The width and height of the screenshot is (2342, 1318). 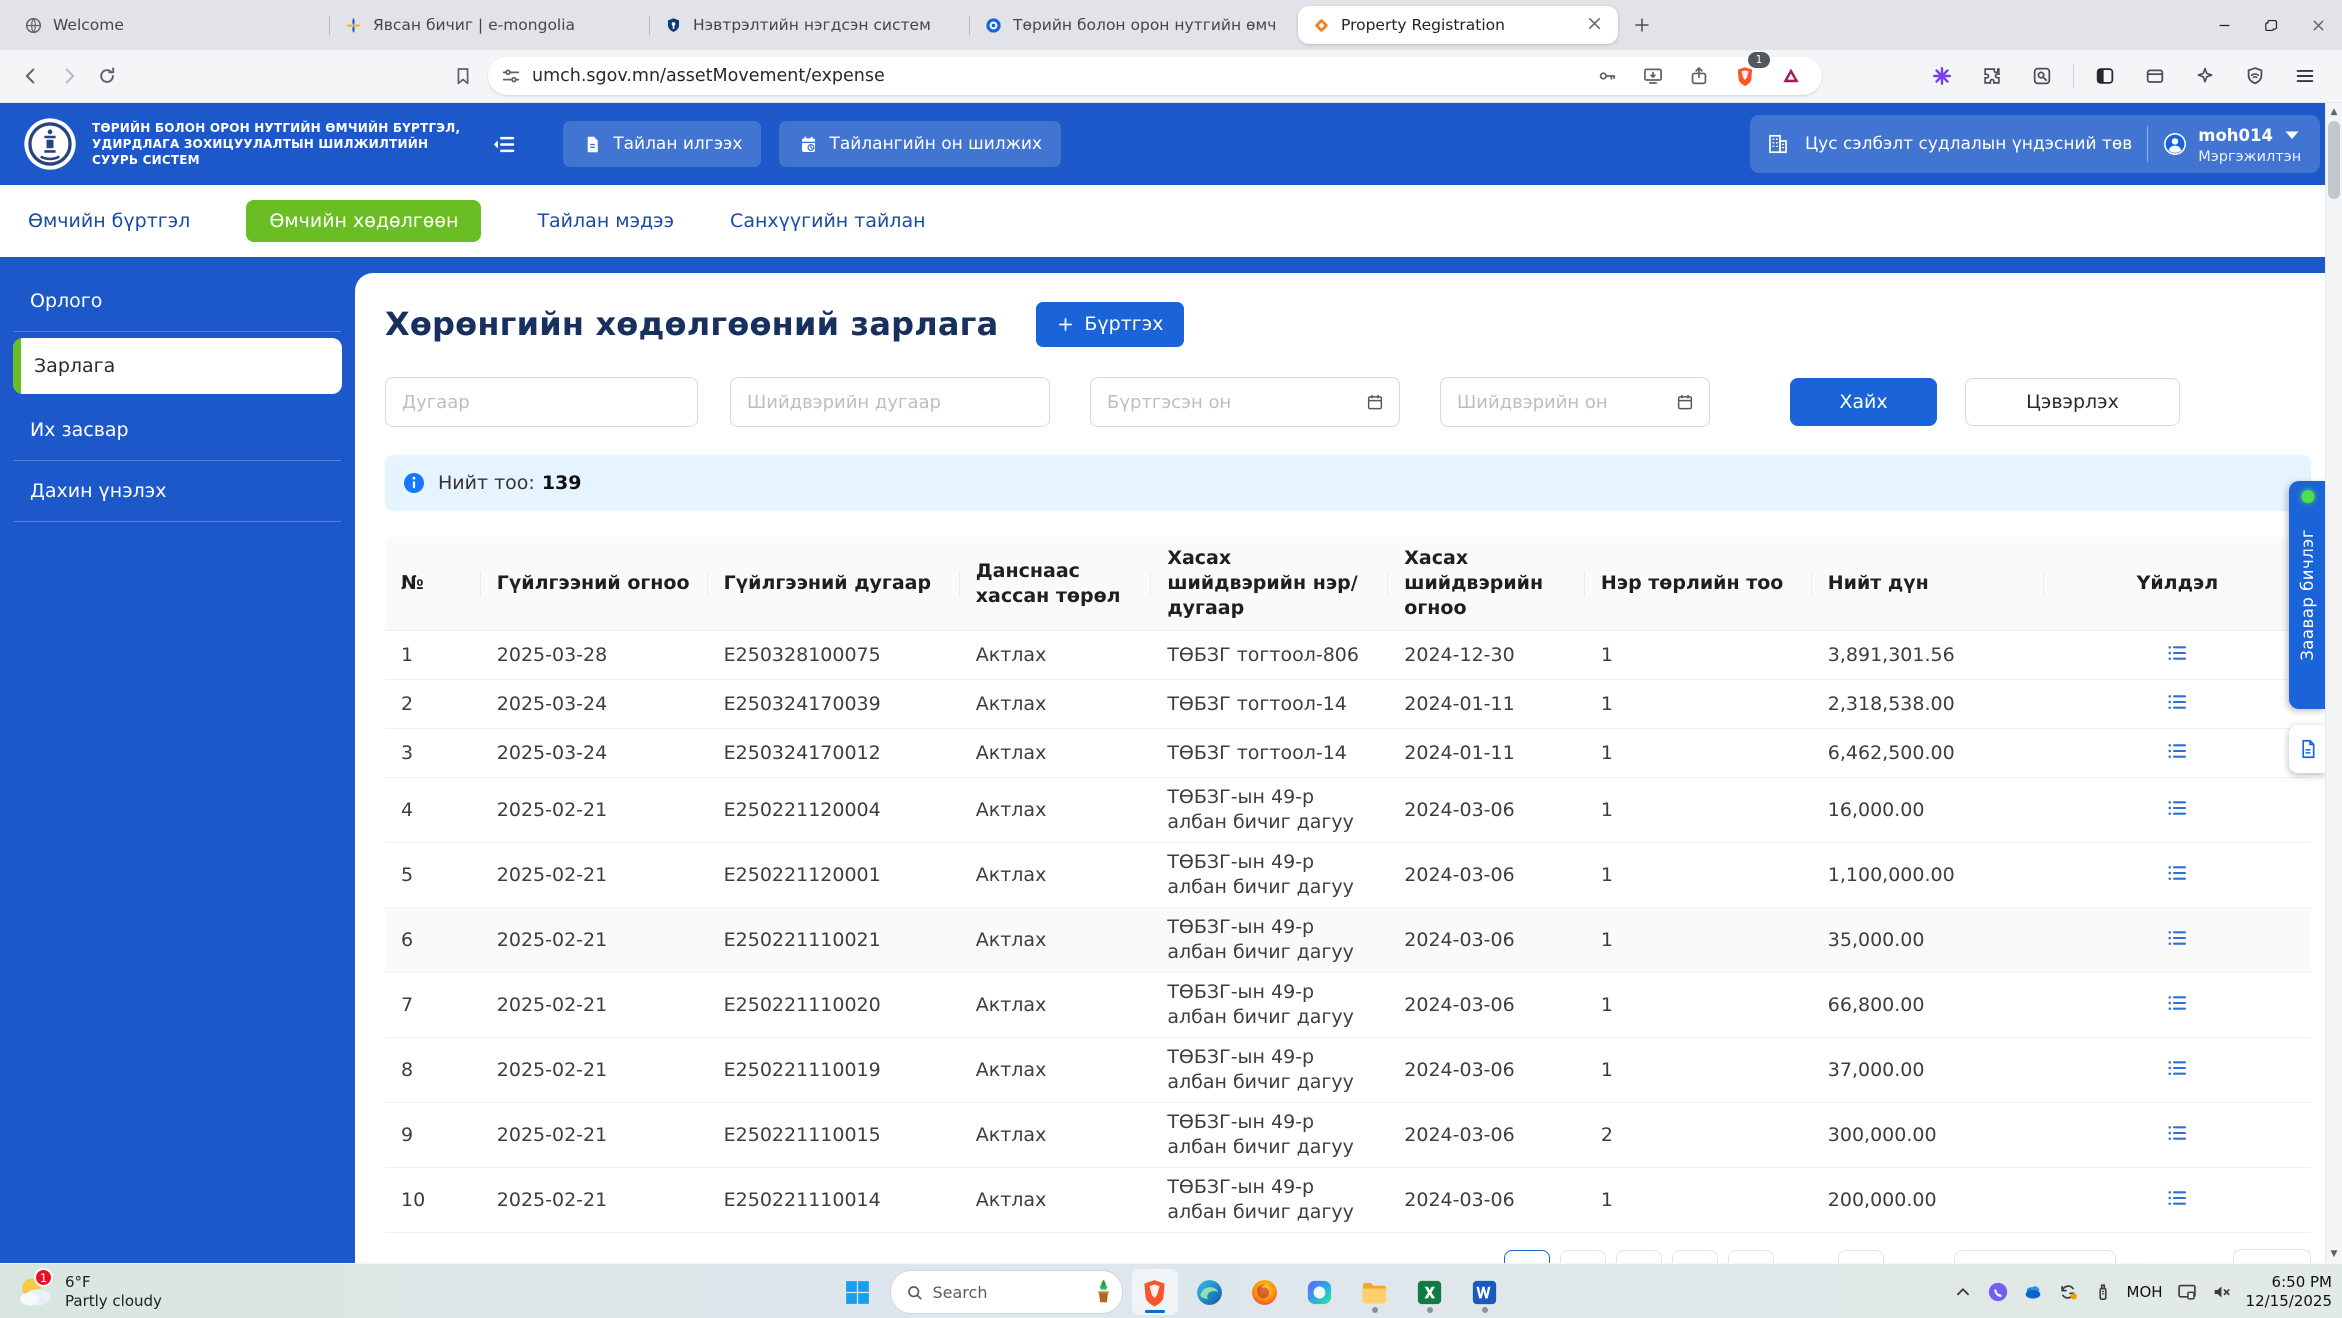 I want to click on file-explorer-app-button, so click(x=1375, y=1292).